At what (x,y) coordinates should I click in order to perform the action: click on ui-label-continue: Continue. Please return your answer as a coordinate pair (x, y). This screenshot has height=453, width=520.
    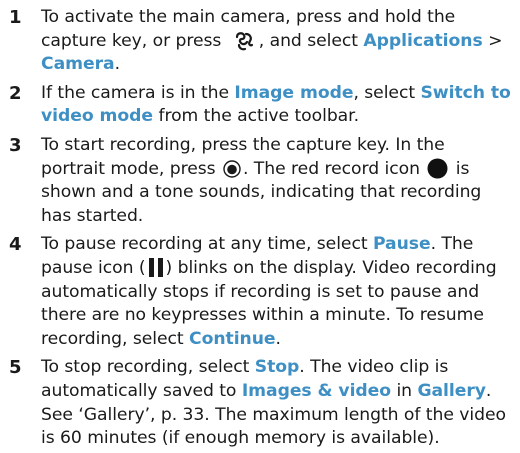
    Looking at the image, I should click on (232, 338).